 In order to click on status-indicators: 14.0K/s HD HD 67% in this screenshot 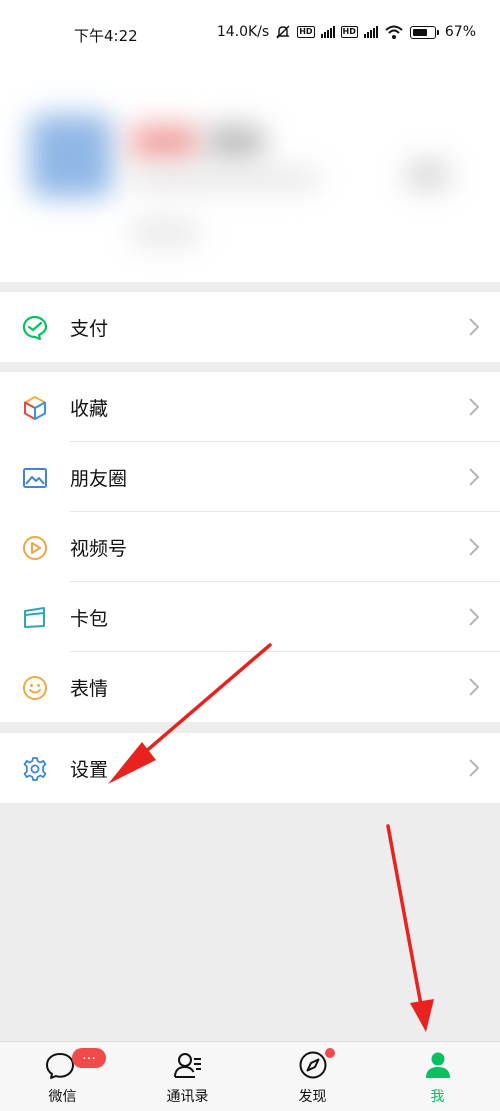, I will do `click(346, 32)`.